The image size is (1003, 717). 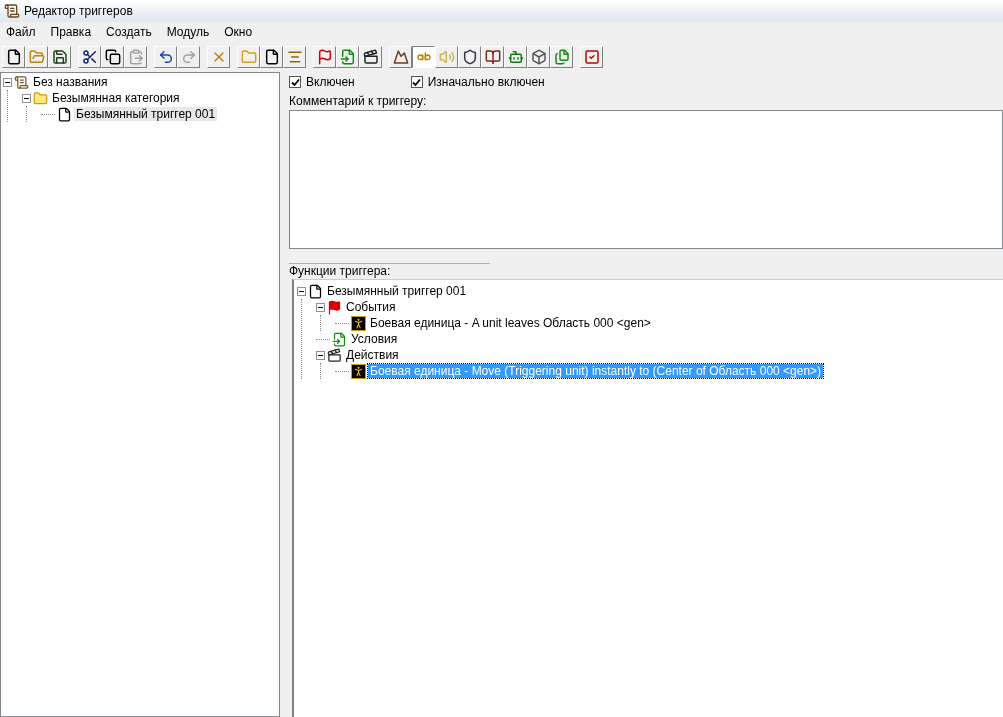 I want to click on comment-field, so click(x=646, y=179).